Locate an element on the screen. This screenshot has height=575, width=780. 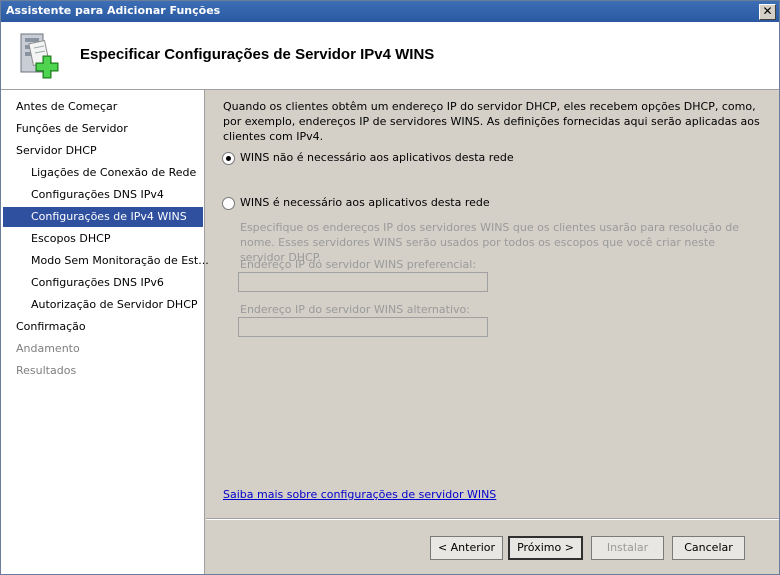
next-button: Próximo > is located at coordinates (545, 548).